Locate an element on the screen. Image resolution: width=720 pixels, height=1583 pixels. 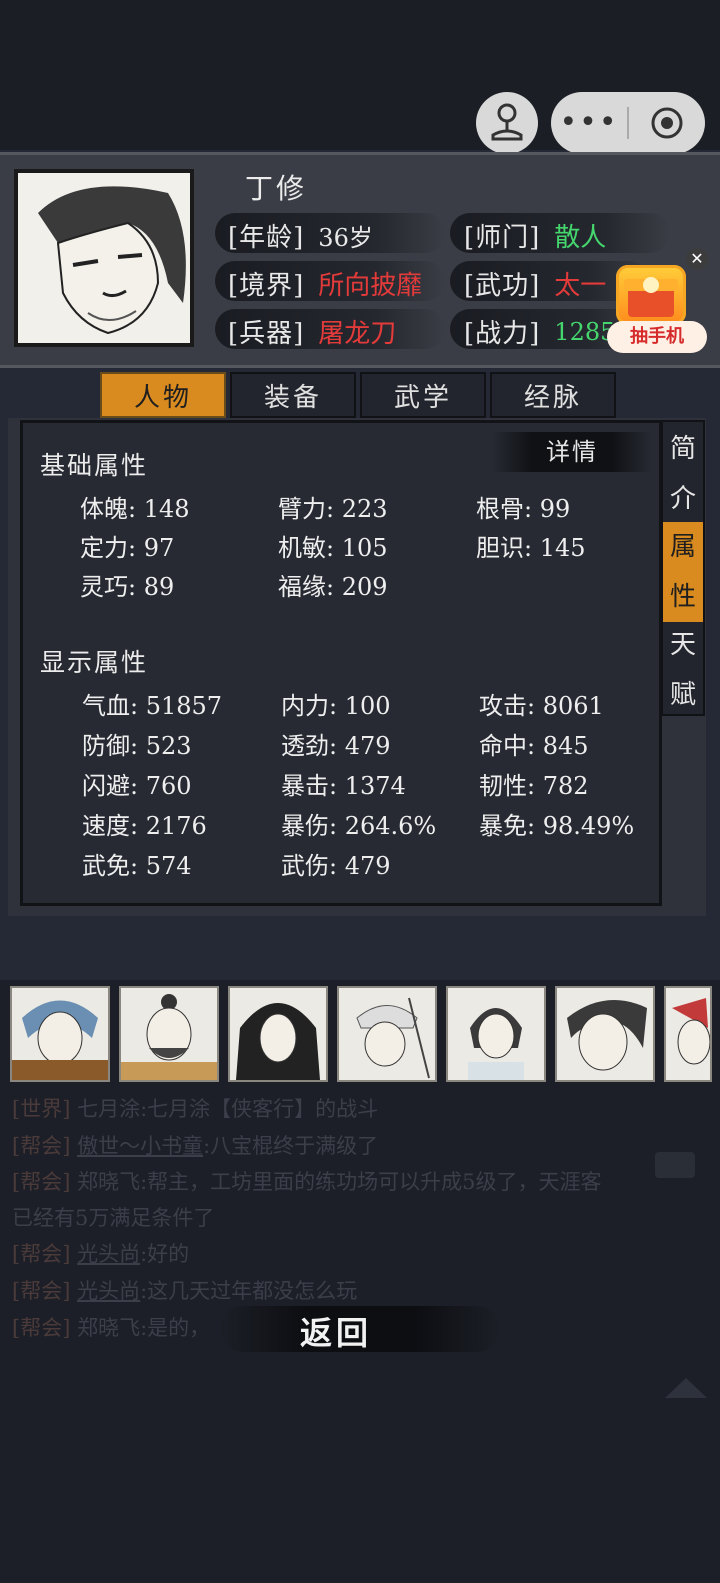
stat-hp: 气血: 51857 is located at coordinates (152, 706).